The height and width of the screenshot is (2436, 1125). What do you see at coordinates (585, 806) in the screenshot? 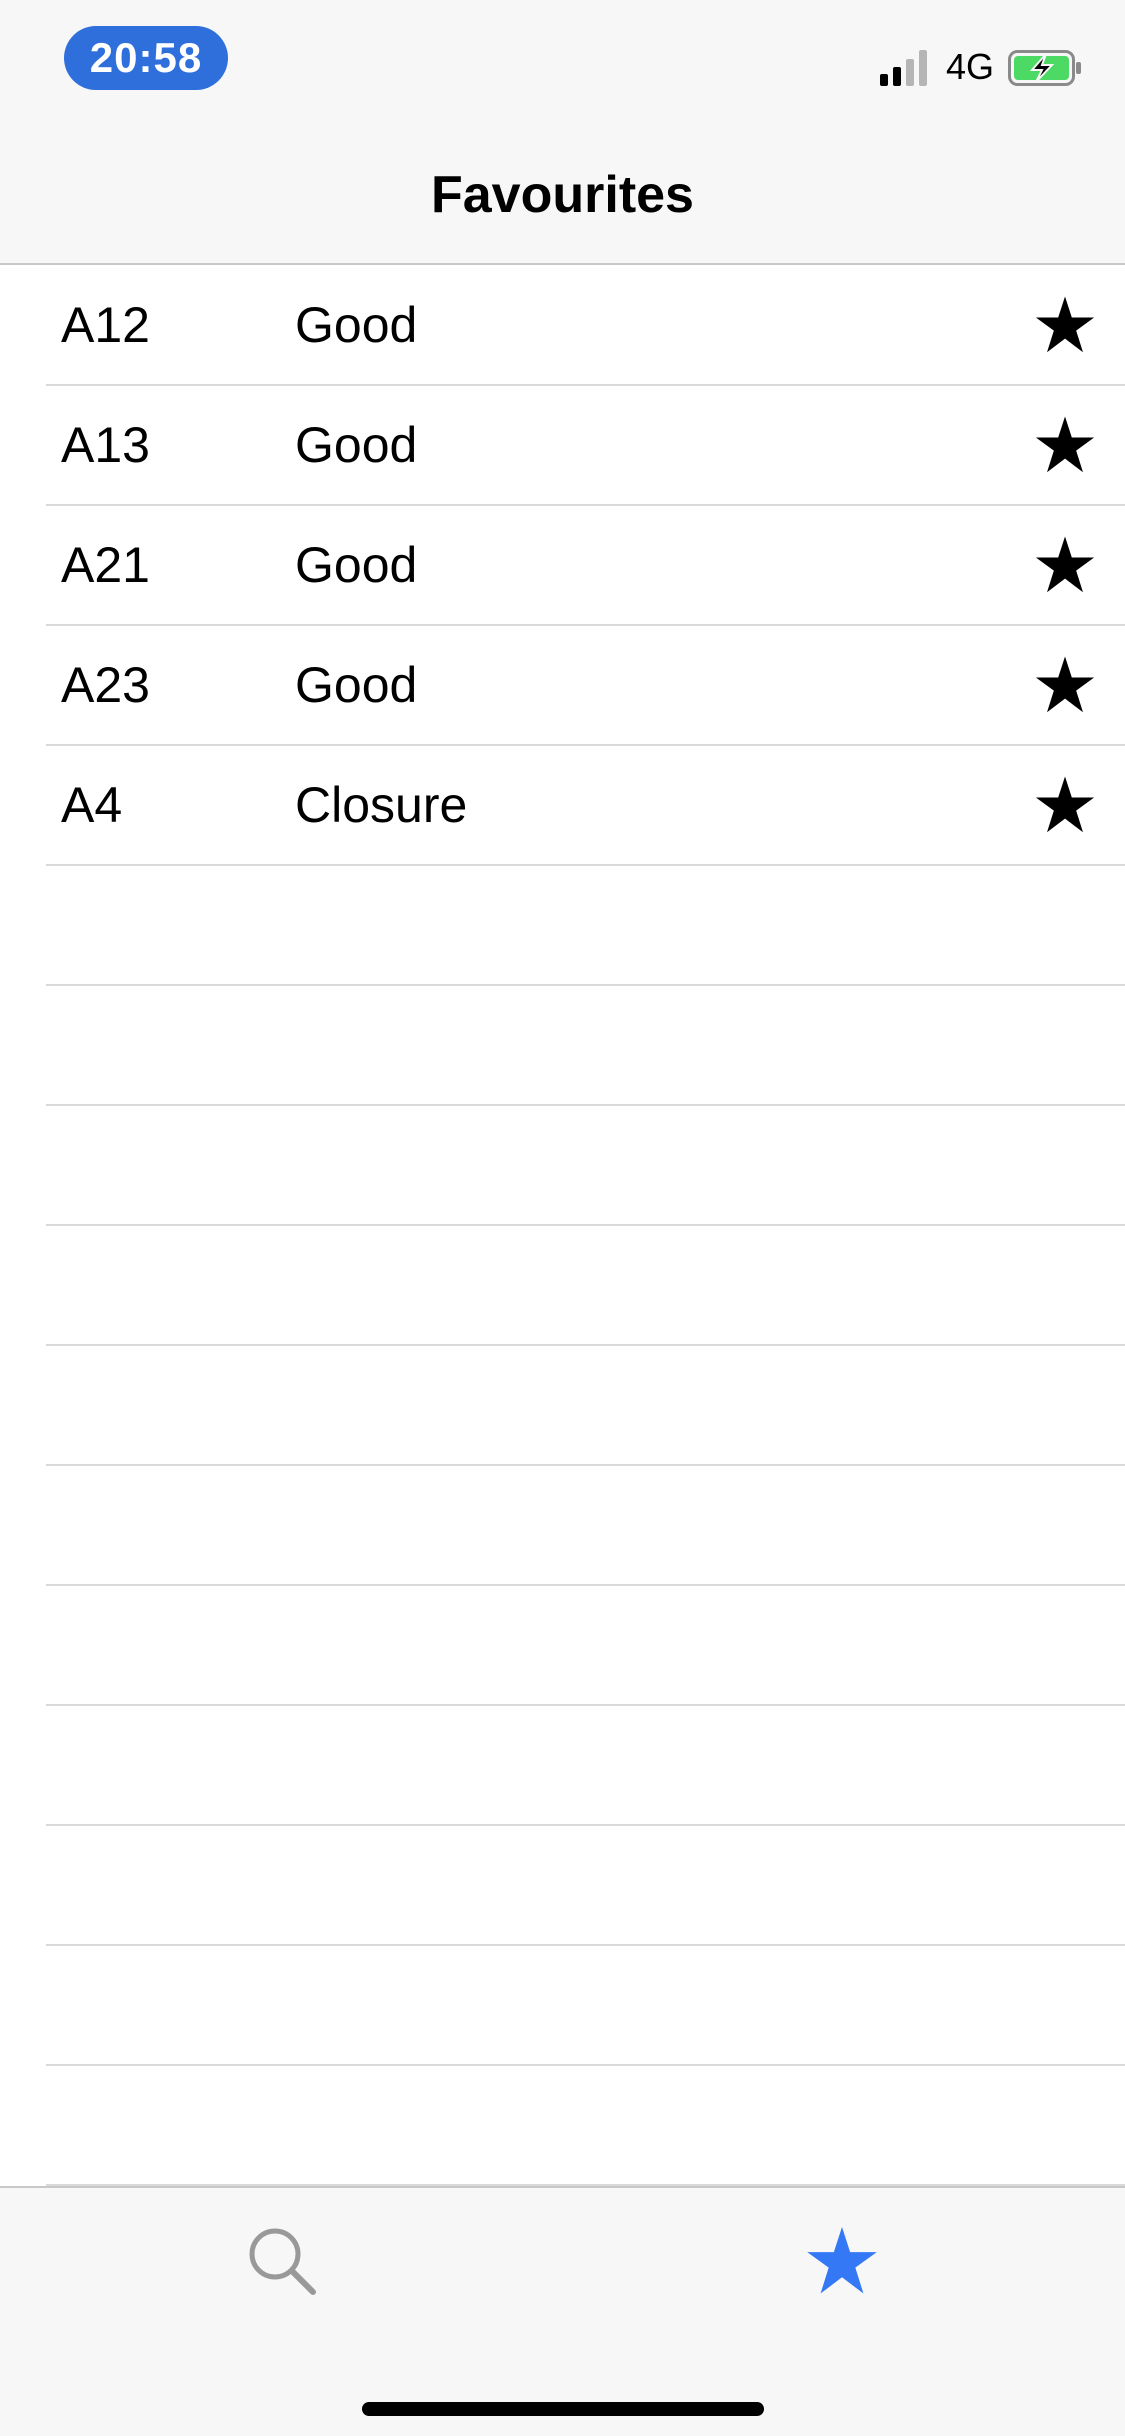
I see `list-item: A4 Closure` at bounding box center [585, 806].